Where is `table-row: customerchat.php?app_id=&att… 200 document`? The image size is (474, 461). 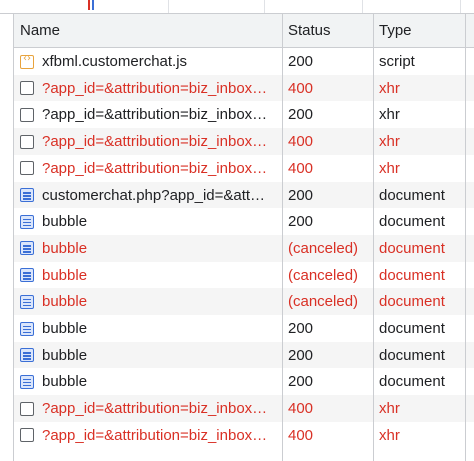 table-row: customerchat.php?app_id=&att… 200 document is located at coordinates (244, 195).